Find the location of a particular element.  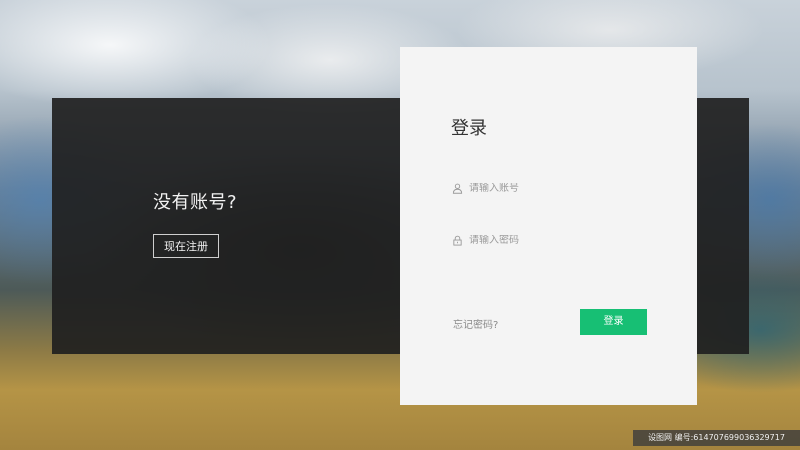

account-input is located at coordinates (554, 188).